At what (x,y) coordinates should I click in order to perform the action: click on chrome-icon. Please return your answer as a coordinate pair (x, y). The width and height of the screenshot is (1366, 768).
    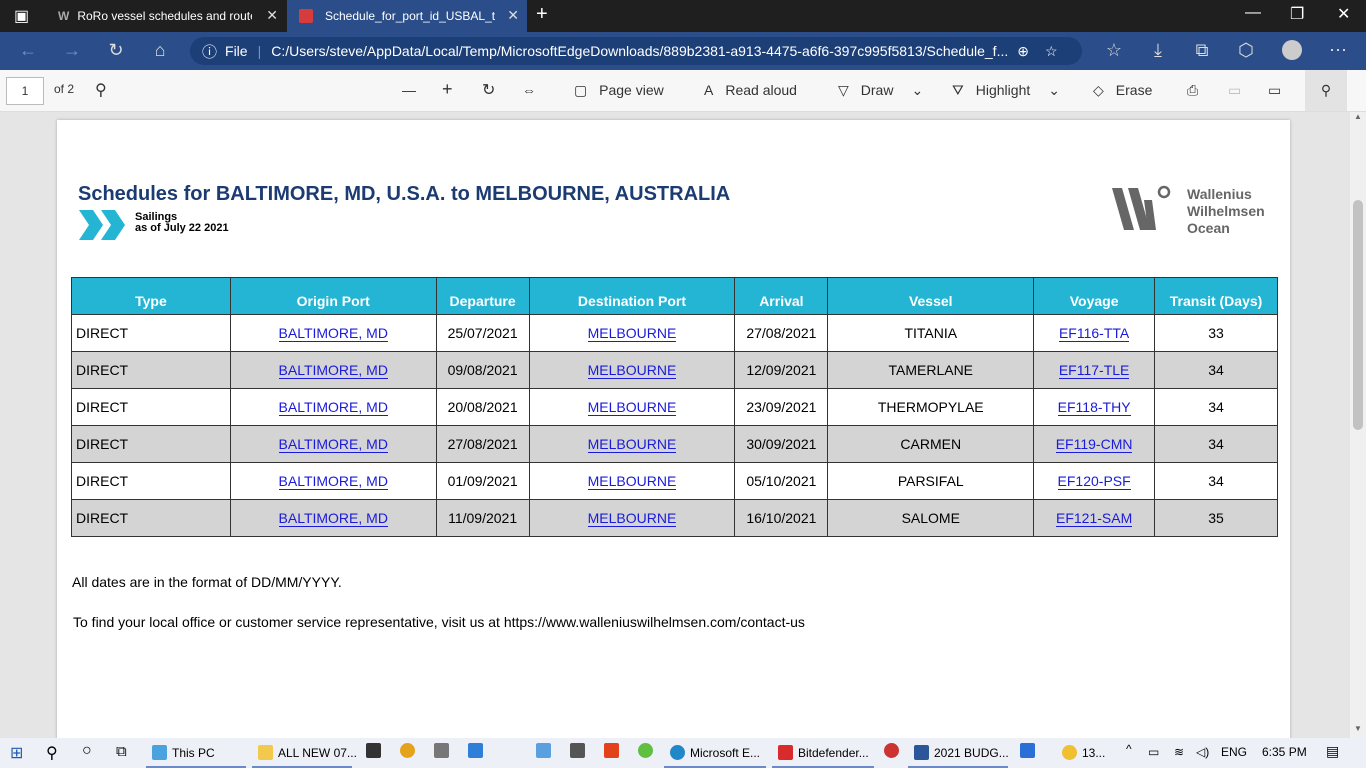
    Looking at the image, I should click on (410, 750).